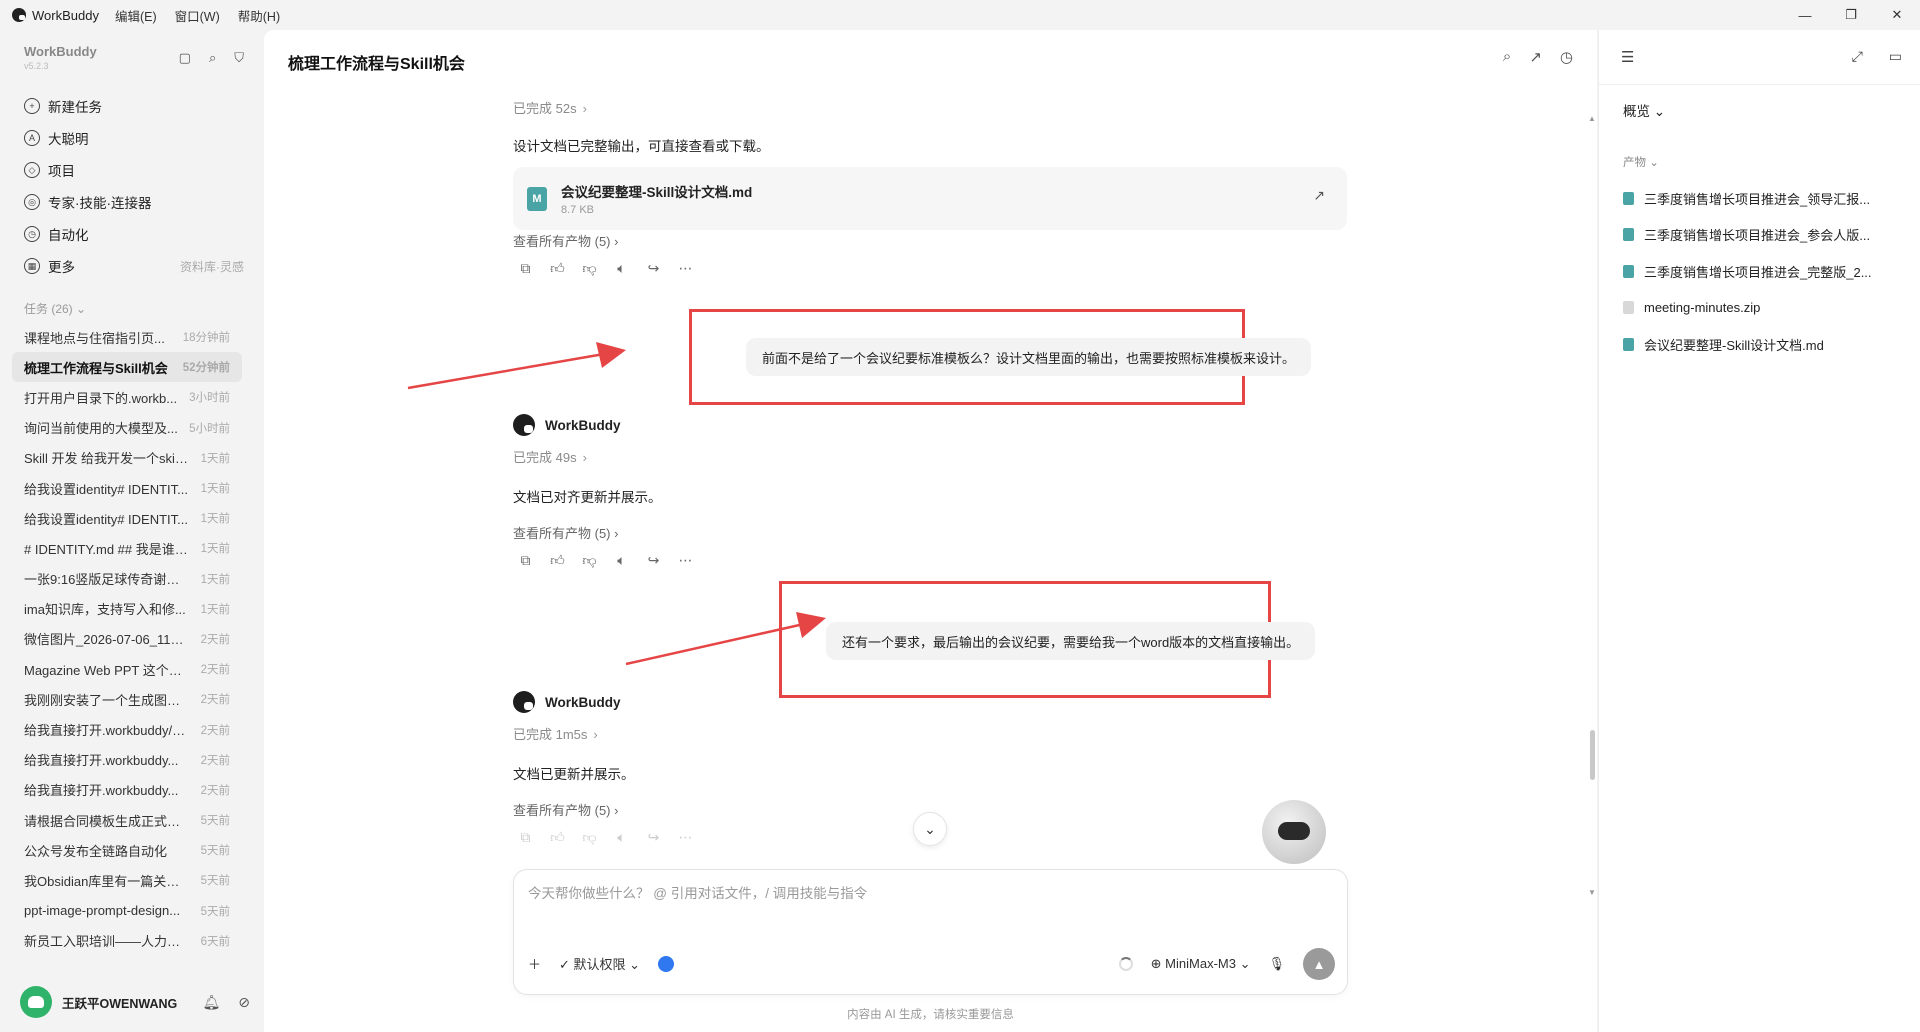 Image resolution: width=1920 pixels, height=1032 pixels. What do you see at coordinates (666, 963) in the screenshot?
I see `plugin-icon` at bounding box center [666, 963].